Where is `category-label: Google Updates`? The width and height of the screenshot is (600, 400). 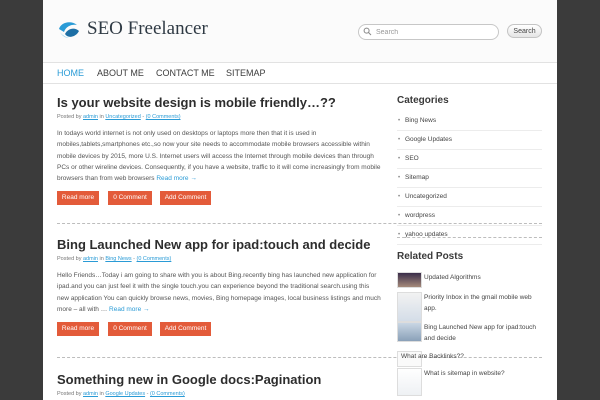 category-label: Google Updates is located at coordinates (428, 139).